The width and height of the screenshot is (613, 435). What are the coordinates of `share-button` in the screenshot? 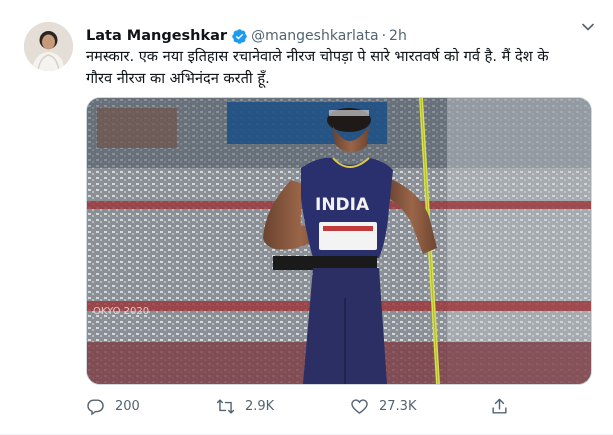 It's located at (504, 406).